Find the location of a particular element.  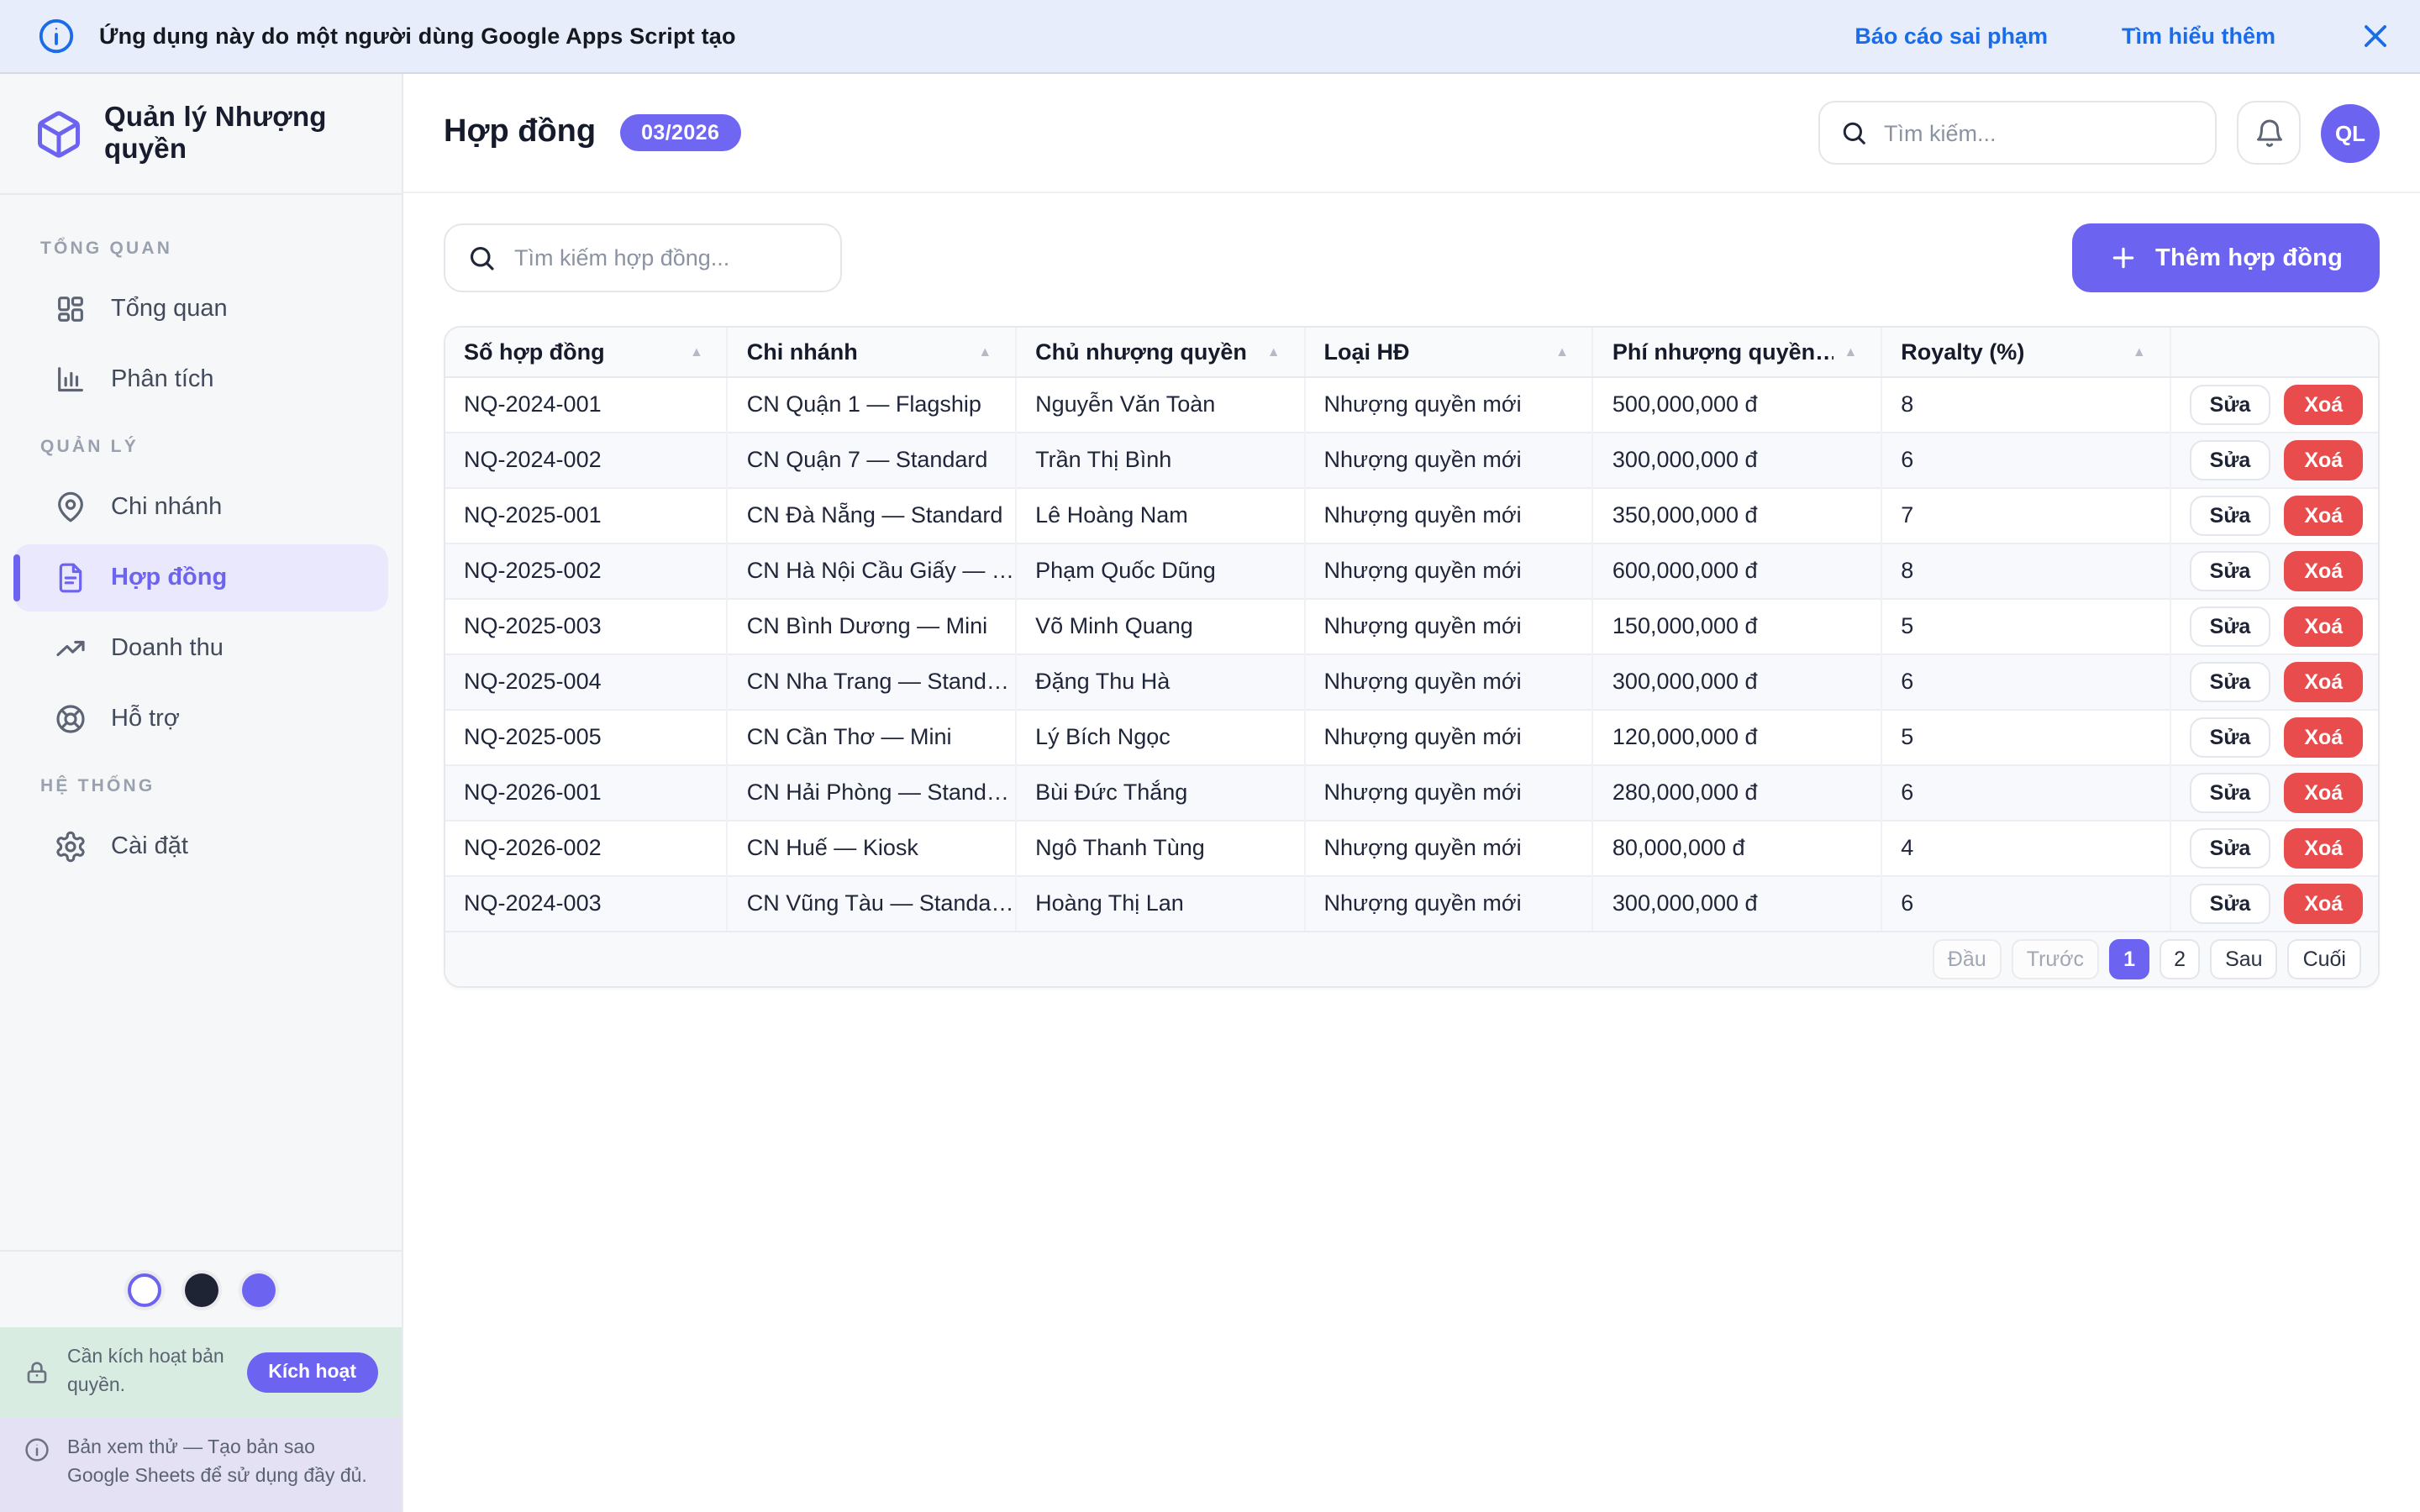

lock-icon is located at coordinates (37, 1373).